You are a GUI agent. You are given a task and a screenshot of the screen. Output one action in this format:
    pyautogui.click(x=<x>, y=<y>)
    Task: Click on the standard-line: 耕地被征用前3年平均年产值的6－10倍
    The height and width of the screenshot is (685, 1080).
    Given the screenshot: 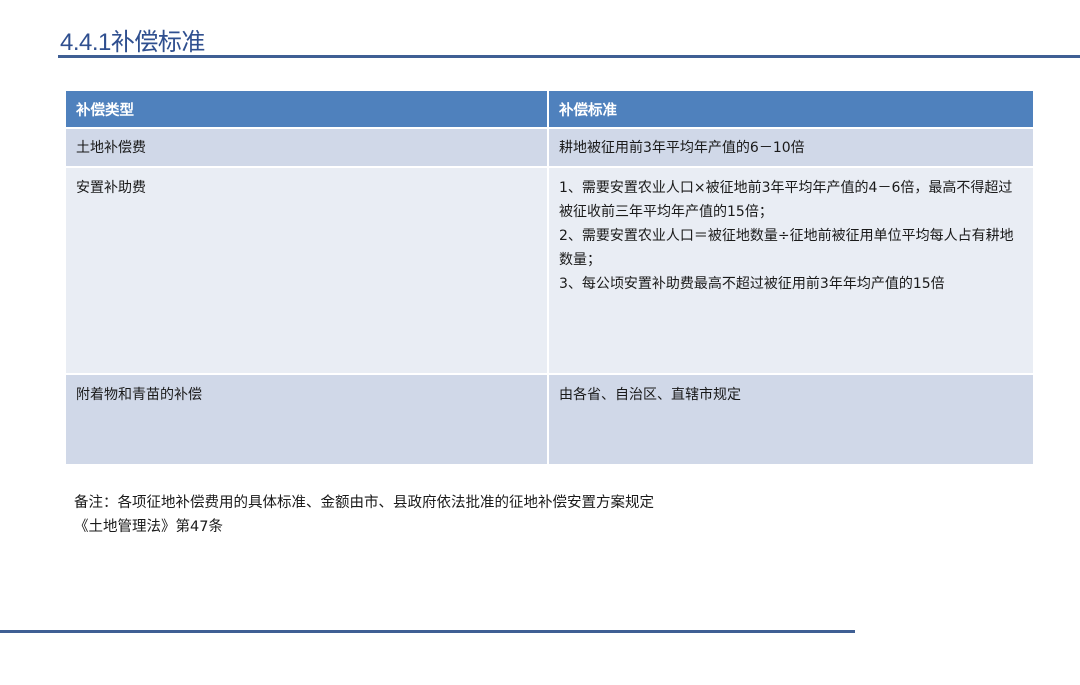 What is the action you would take?
    pyautogui.click(x=682, y=148)
    